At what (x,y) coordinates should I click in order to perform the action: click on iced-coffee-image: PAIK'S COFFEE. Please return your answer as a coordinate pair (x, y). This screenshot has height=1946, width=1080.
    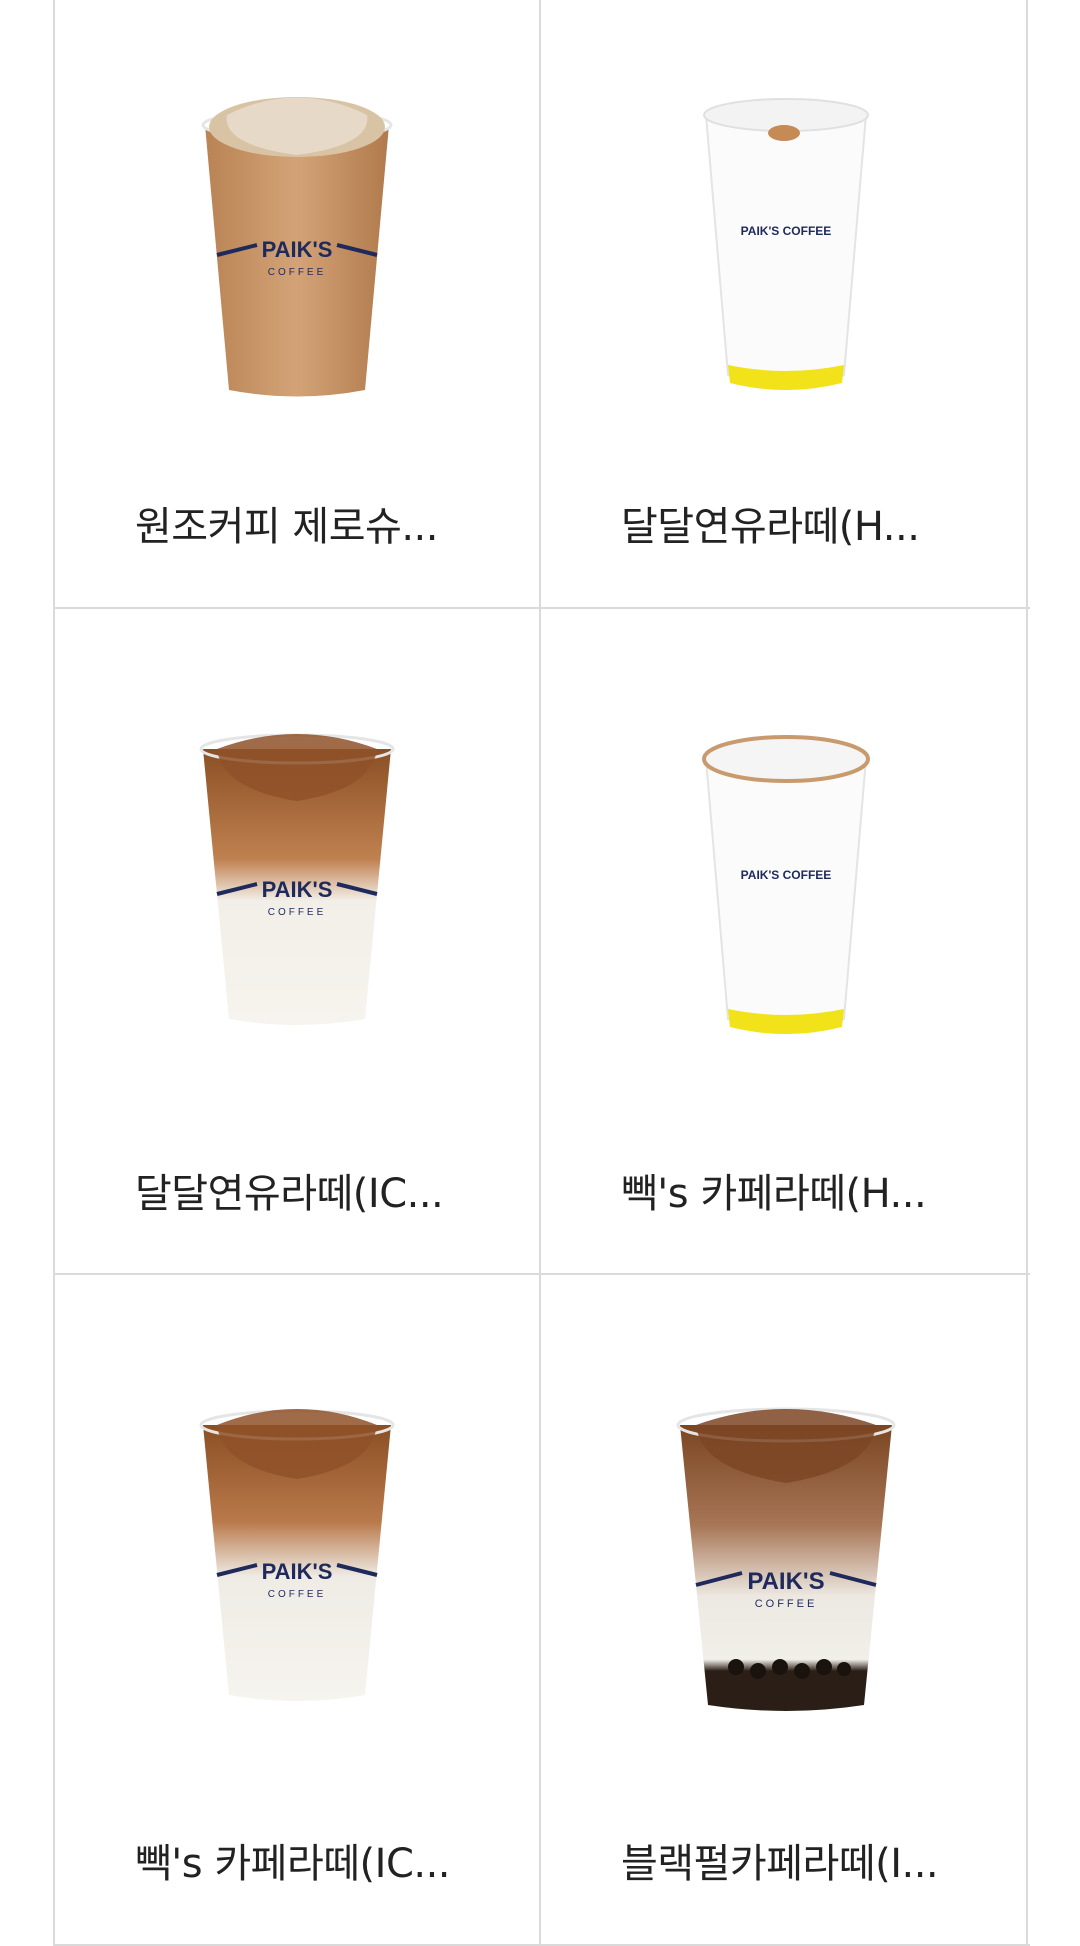
    Looking at the image, I should click on (297, 247).